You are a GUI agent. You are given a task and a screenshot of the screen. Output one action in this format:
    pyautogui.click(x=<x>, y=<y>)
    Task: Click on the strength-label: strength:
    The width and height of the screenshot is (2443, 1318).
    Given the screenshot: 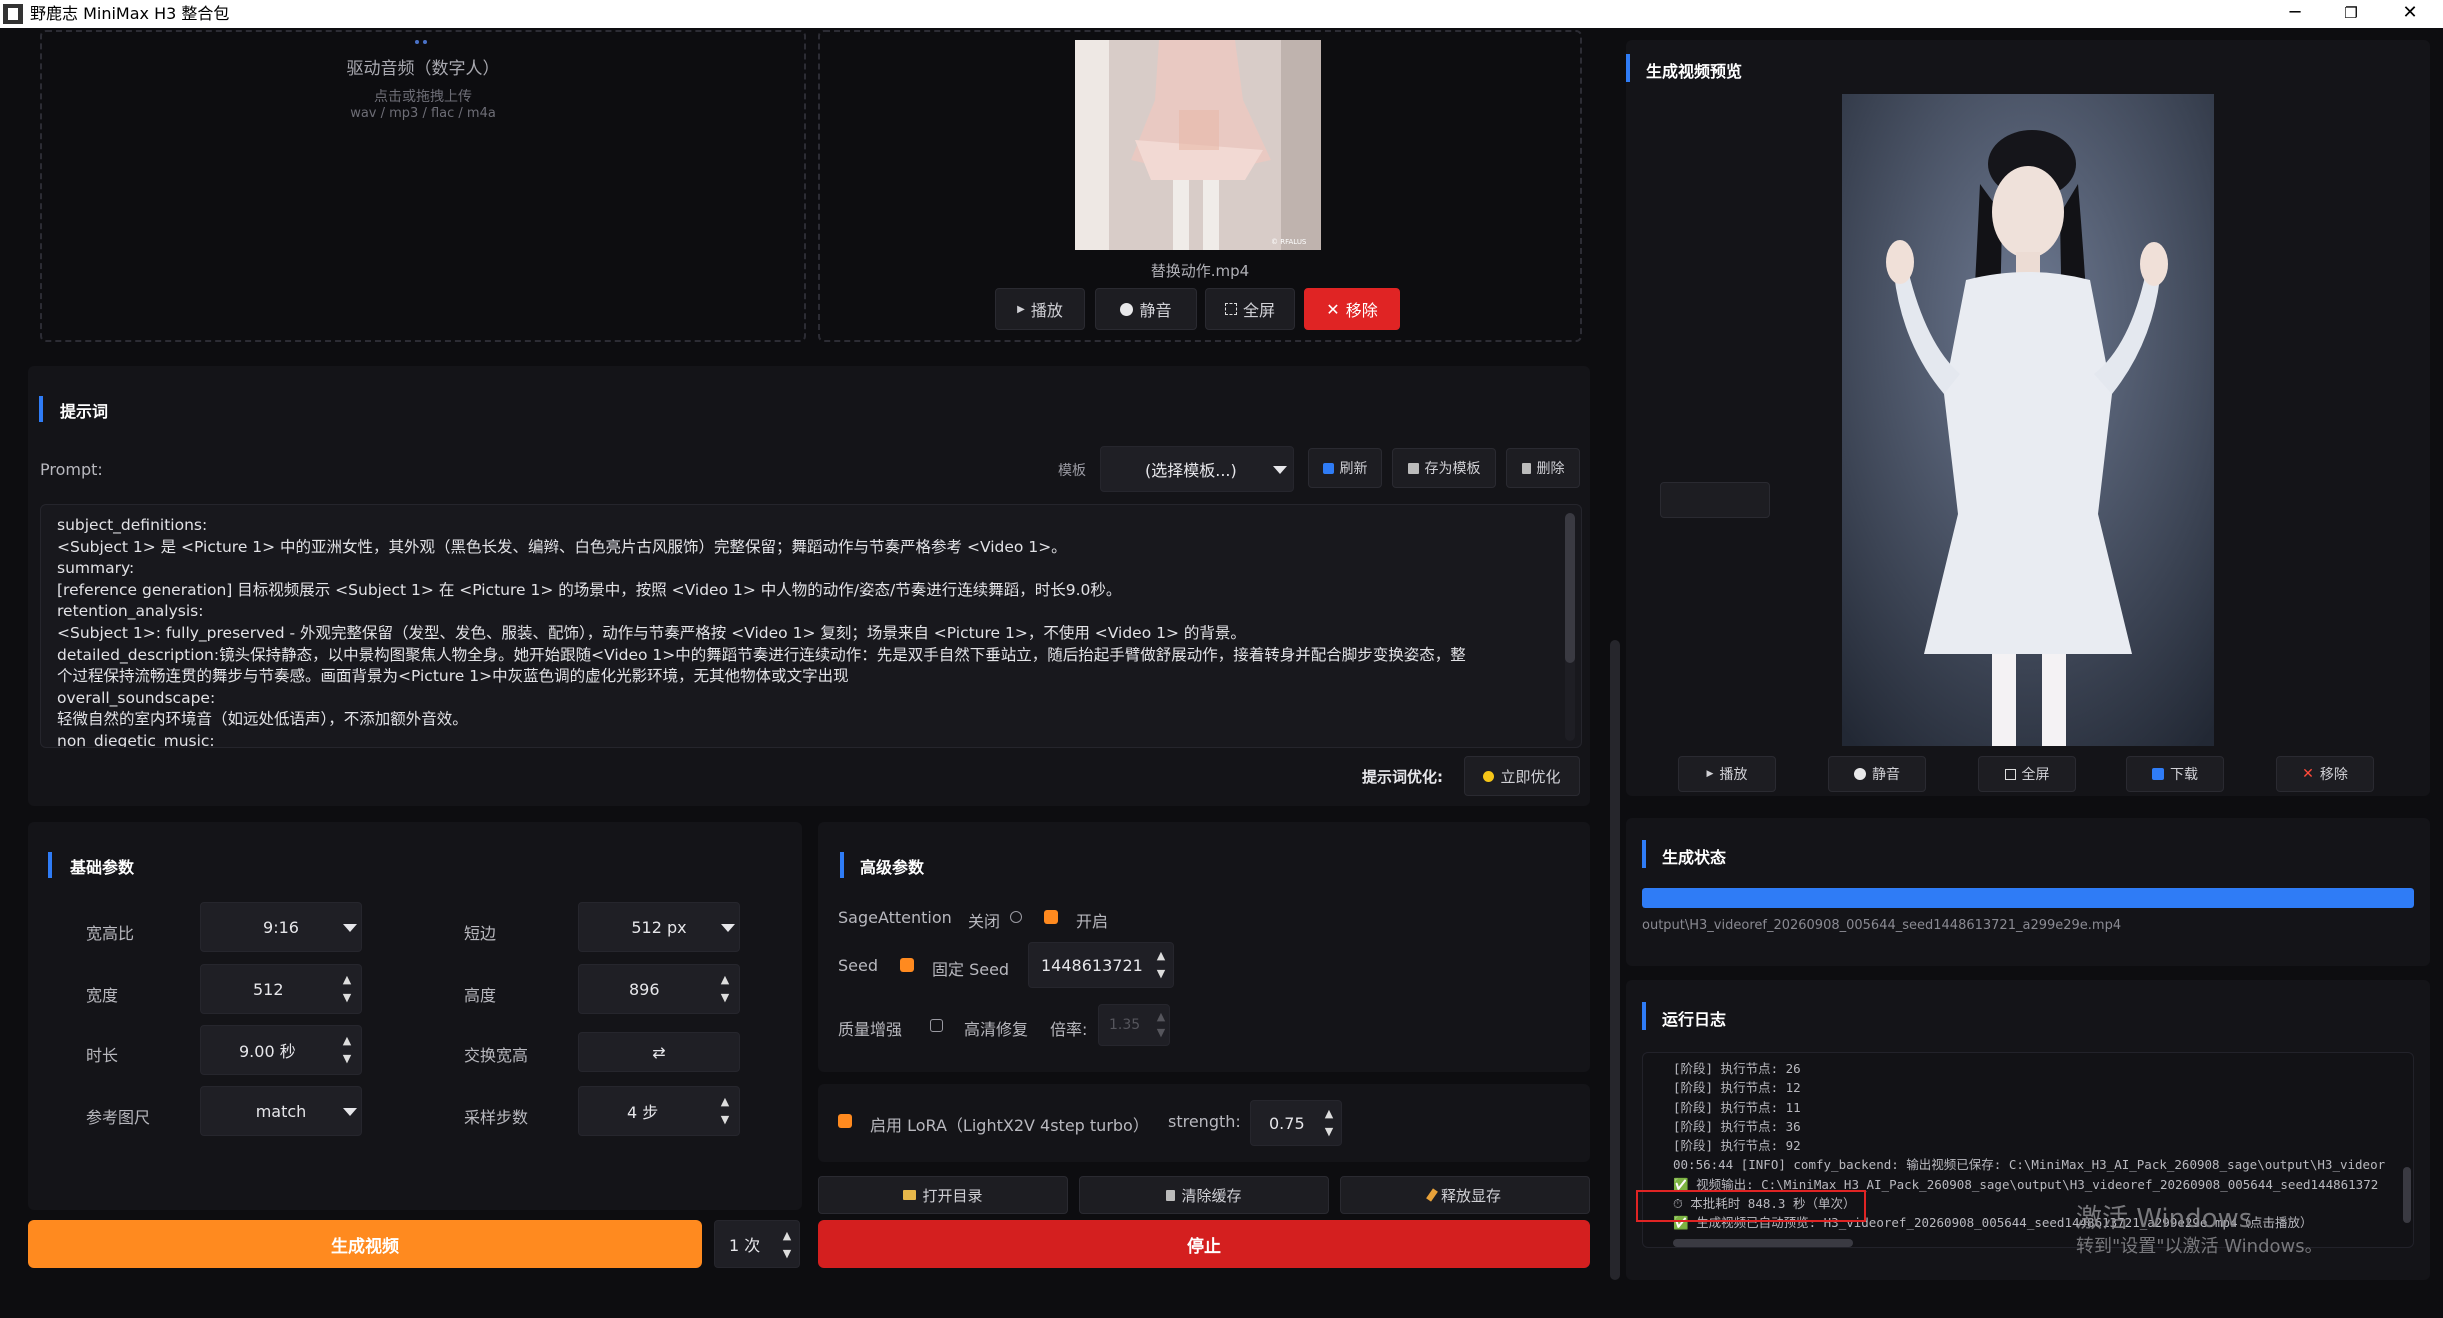 What is the action you would take?
    pyautogui.click(x=1204, y=1121)
    